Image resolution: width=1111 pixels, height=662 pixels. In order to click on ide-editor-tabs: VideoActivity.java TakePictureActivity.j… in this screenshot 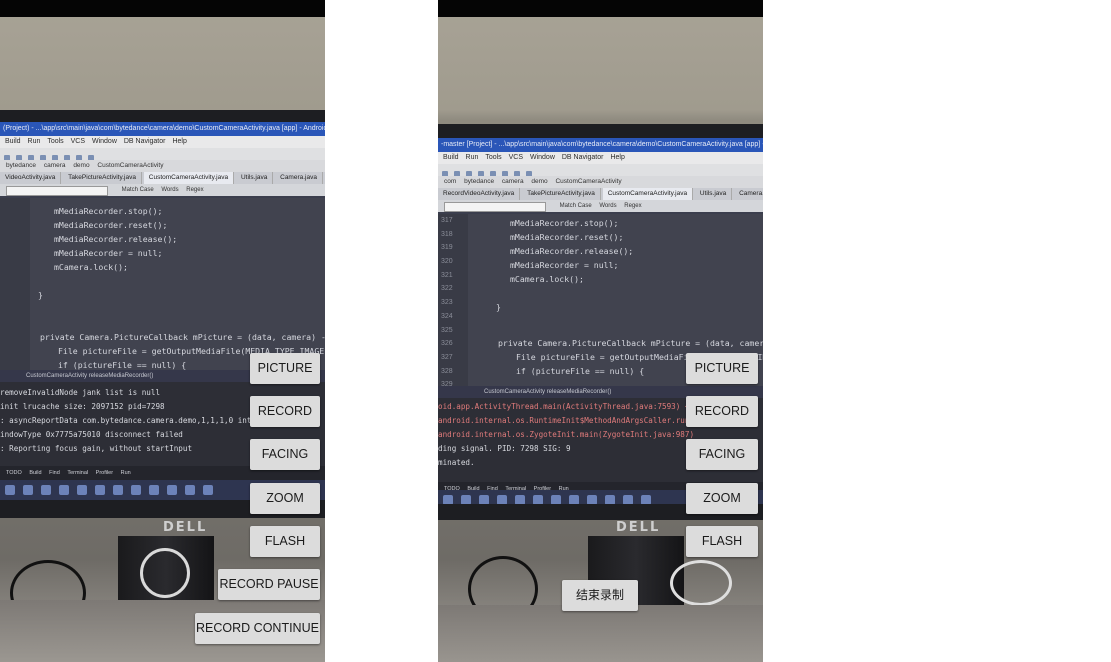, I will do `click(162, 178)`.